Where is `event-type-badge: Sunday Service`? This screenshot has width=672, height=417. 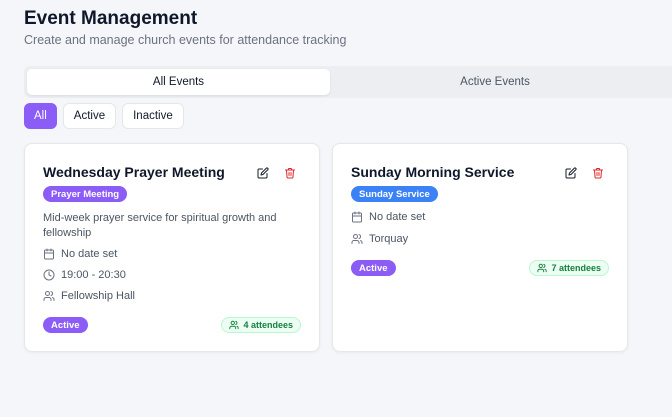
event-type-badge: Sunday Service is located at coordinates (394, 194).